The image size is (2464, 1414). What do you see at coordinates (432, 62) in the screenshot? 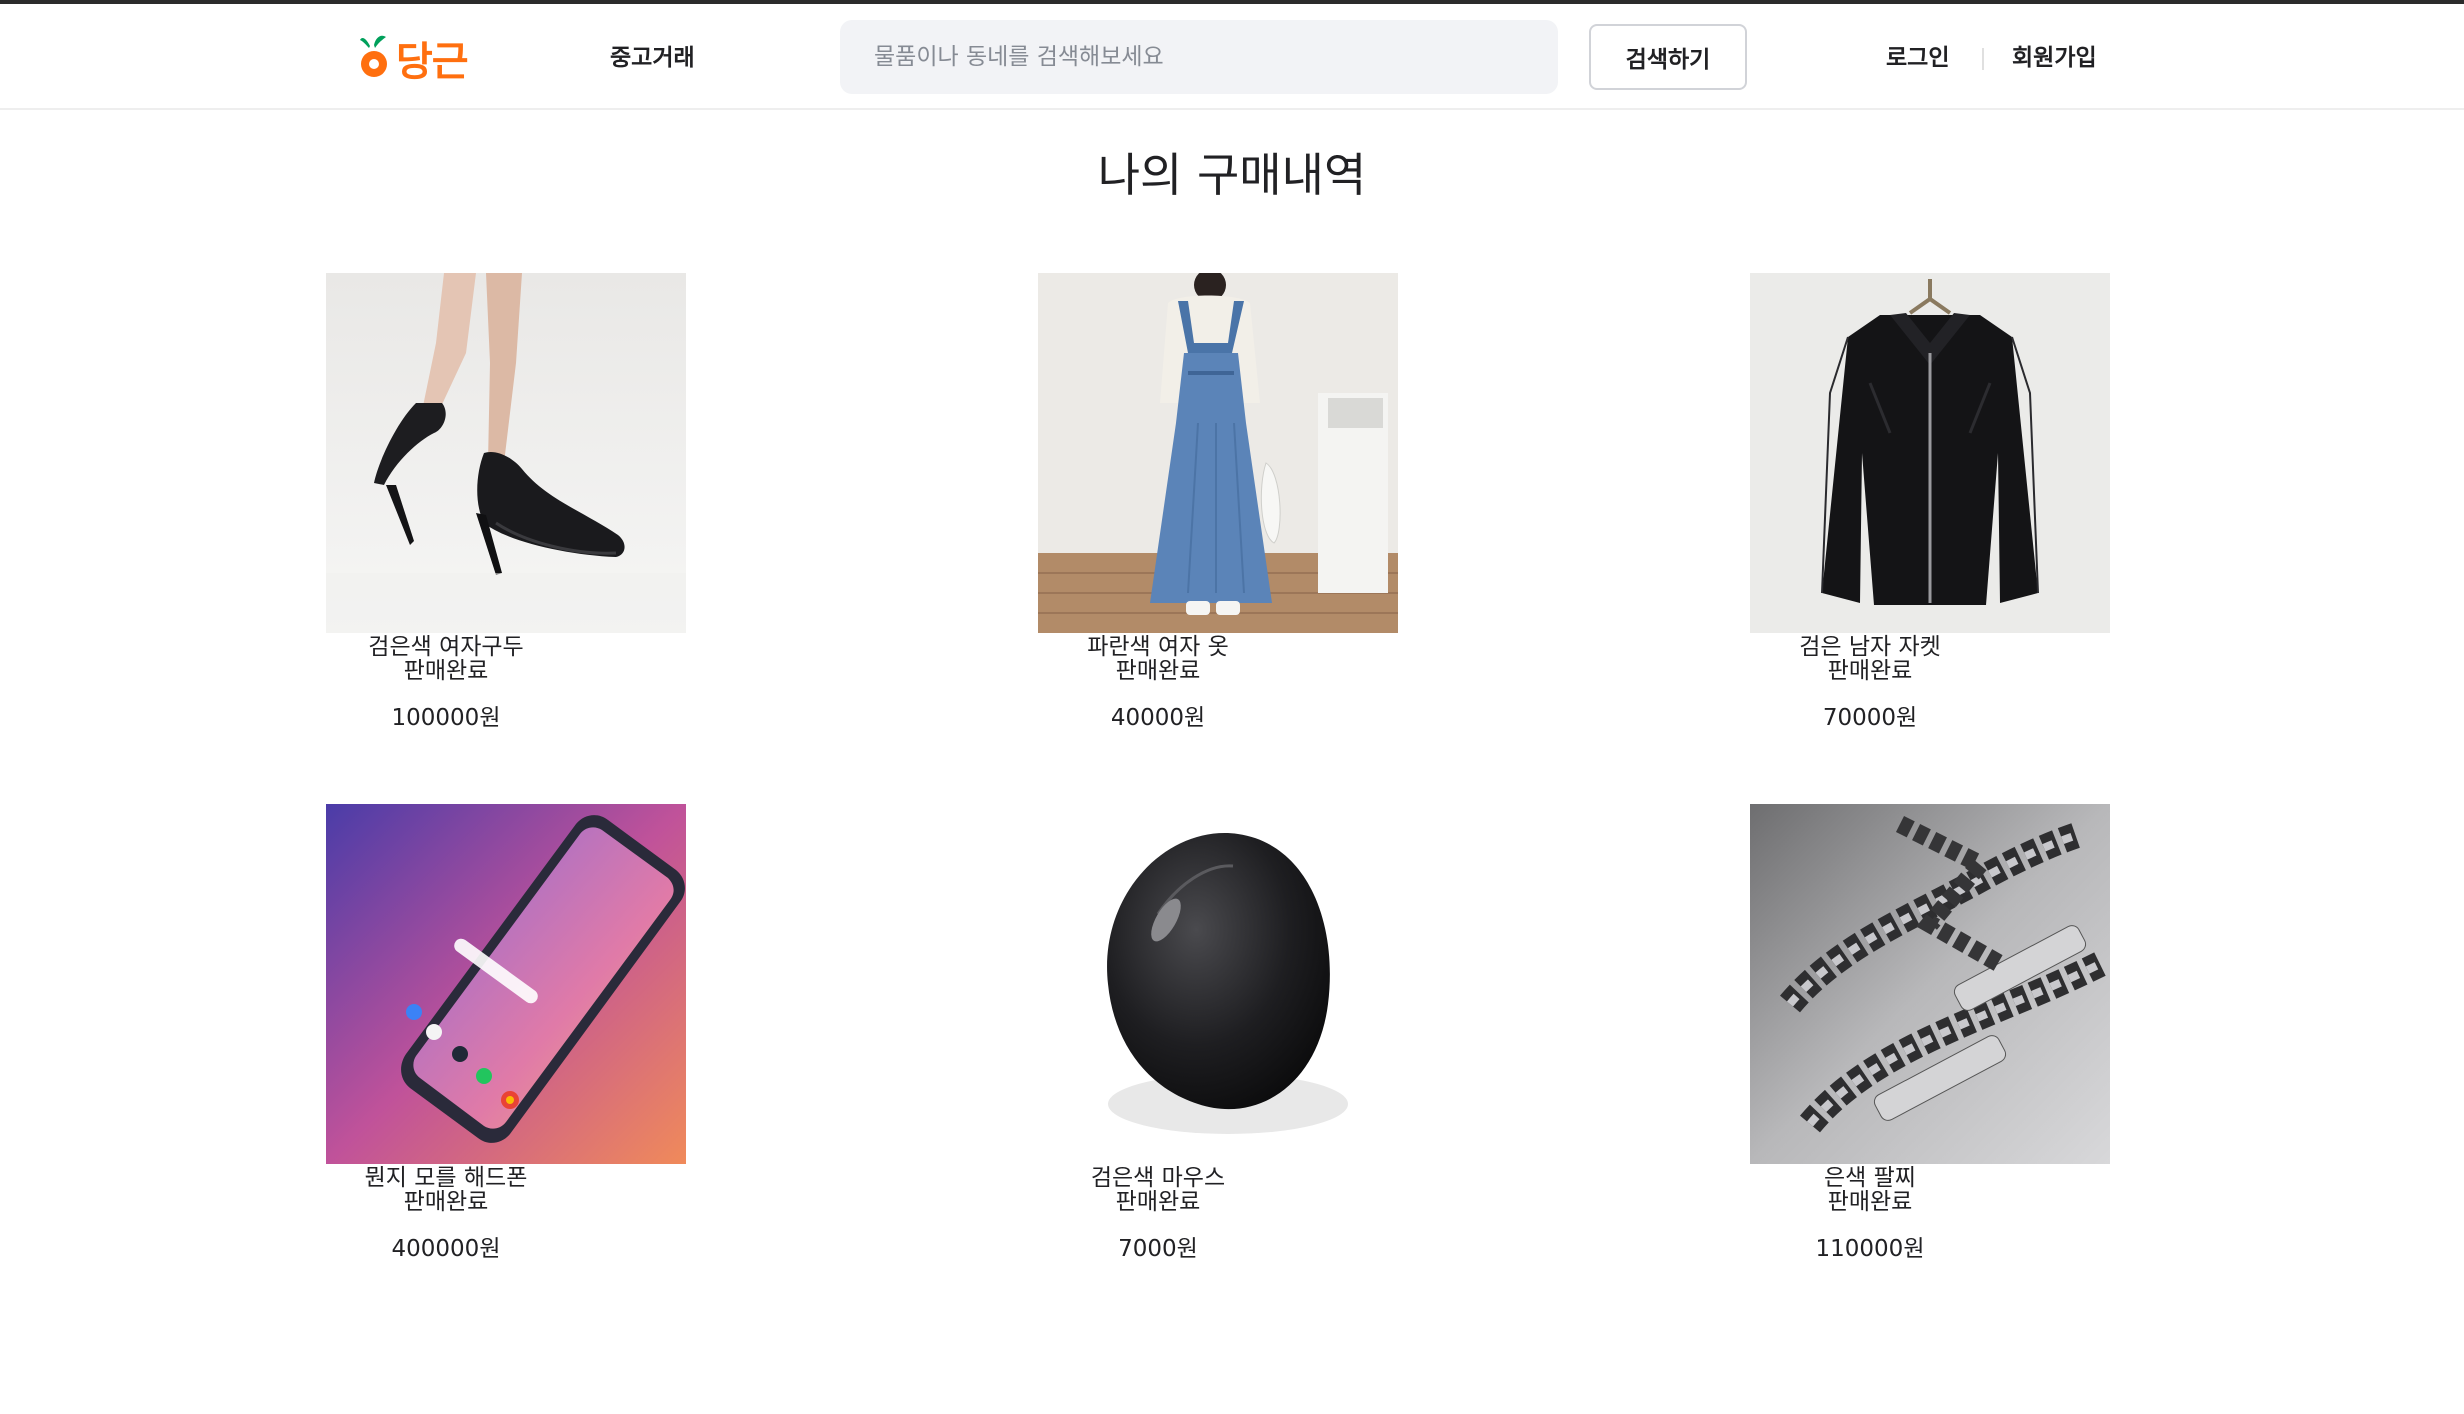
I see `logo-text: 당근` at bounding box center [432, 62].